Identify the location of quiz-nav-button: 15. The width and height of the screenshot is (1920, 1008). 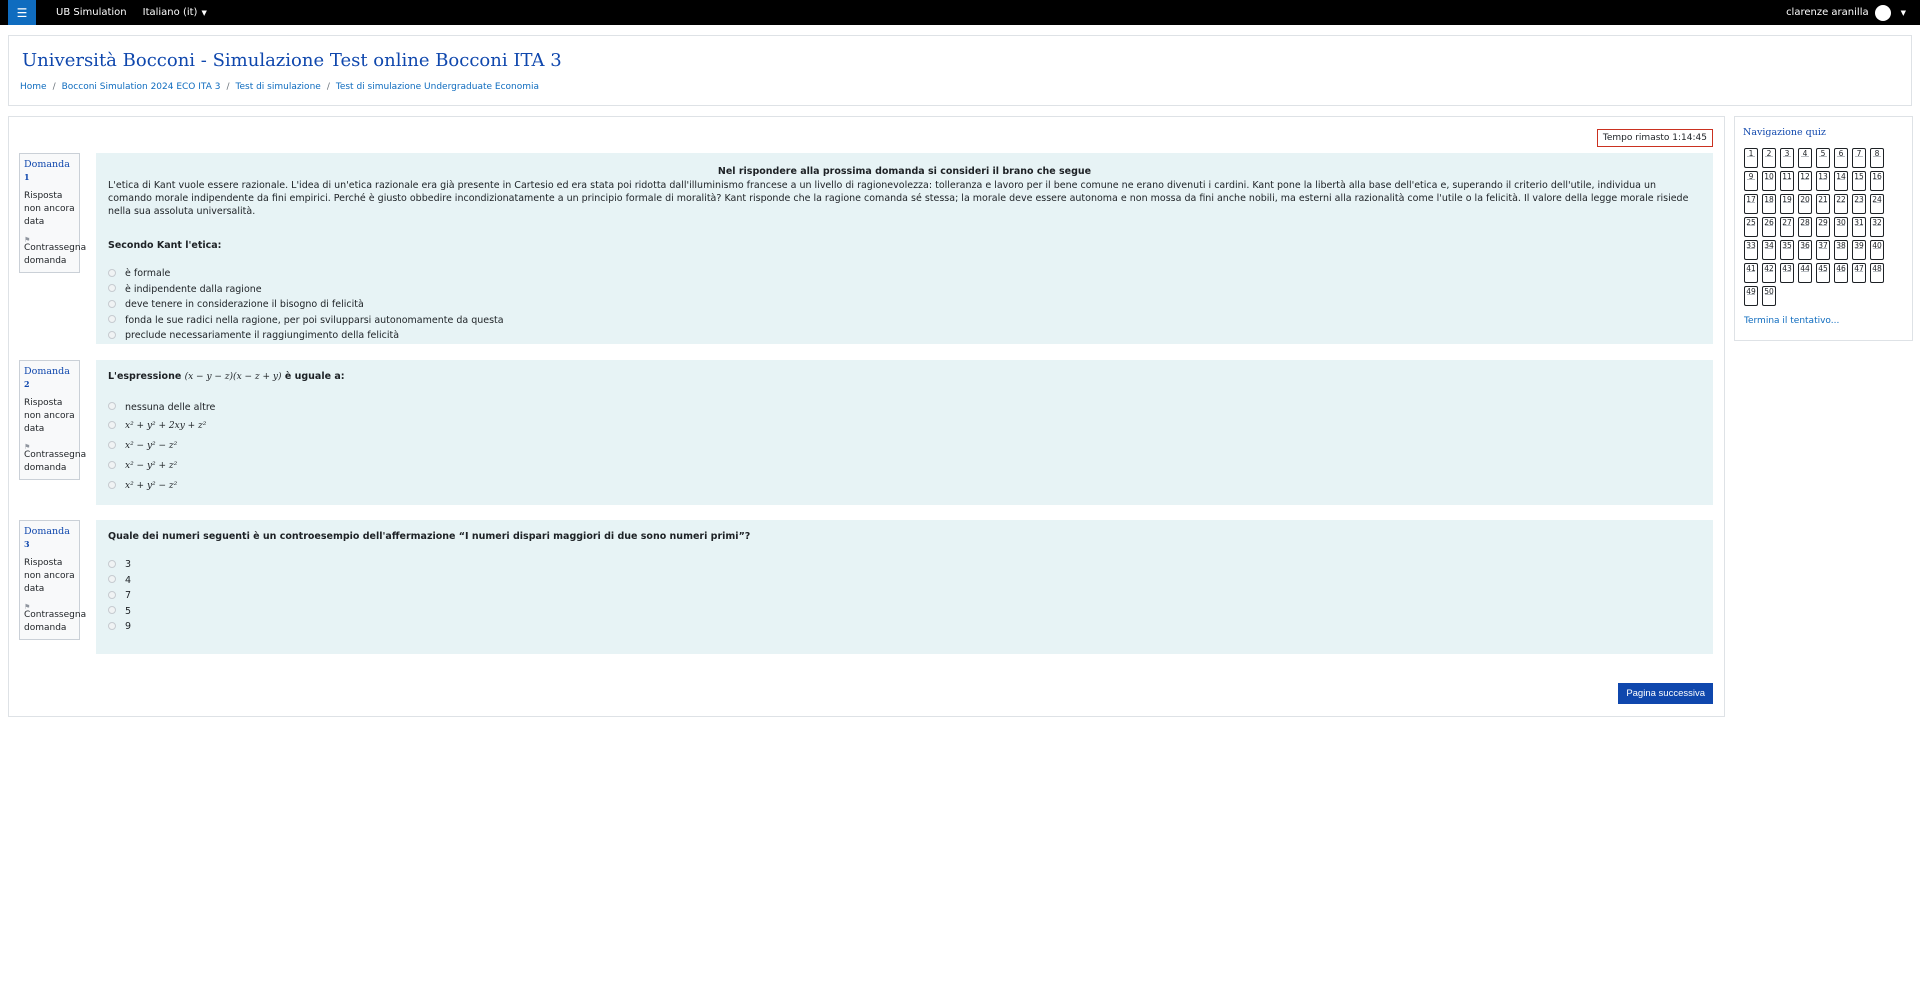
(1859, 181).